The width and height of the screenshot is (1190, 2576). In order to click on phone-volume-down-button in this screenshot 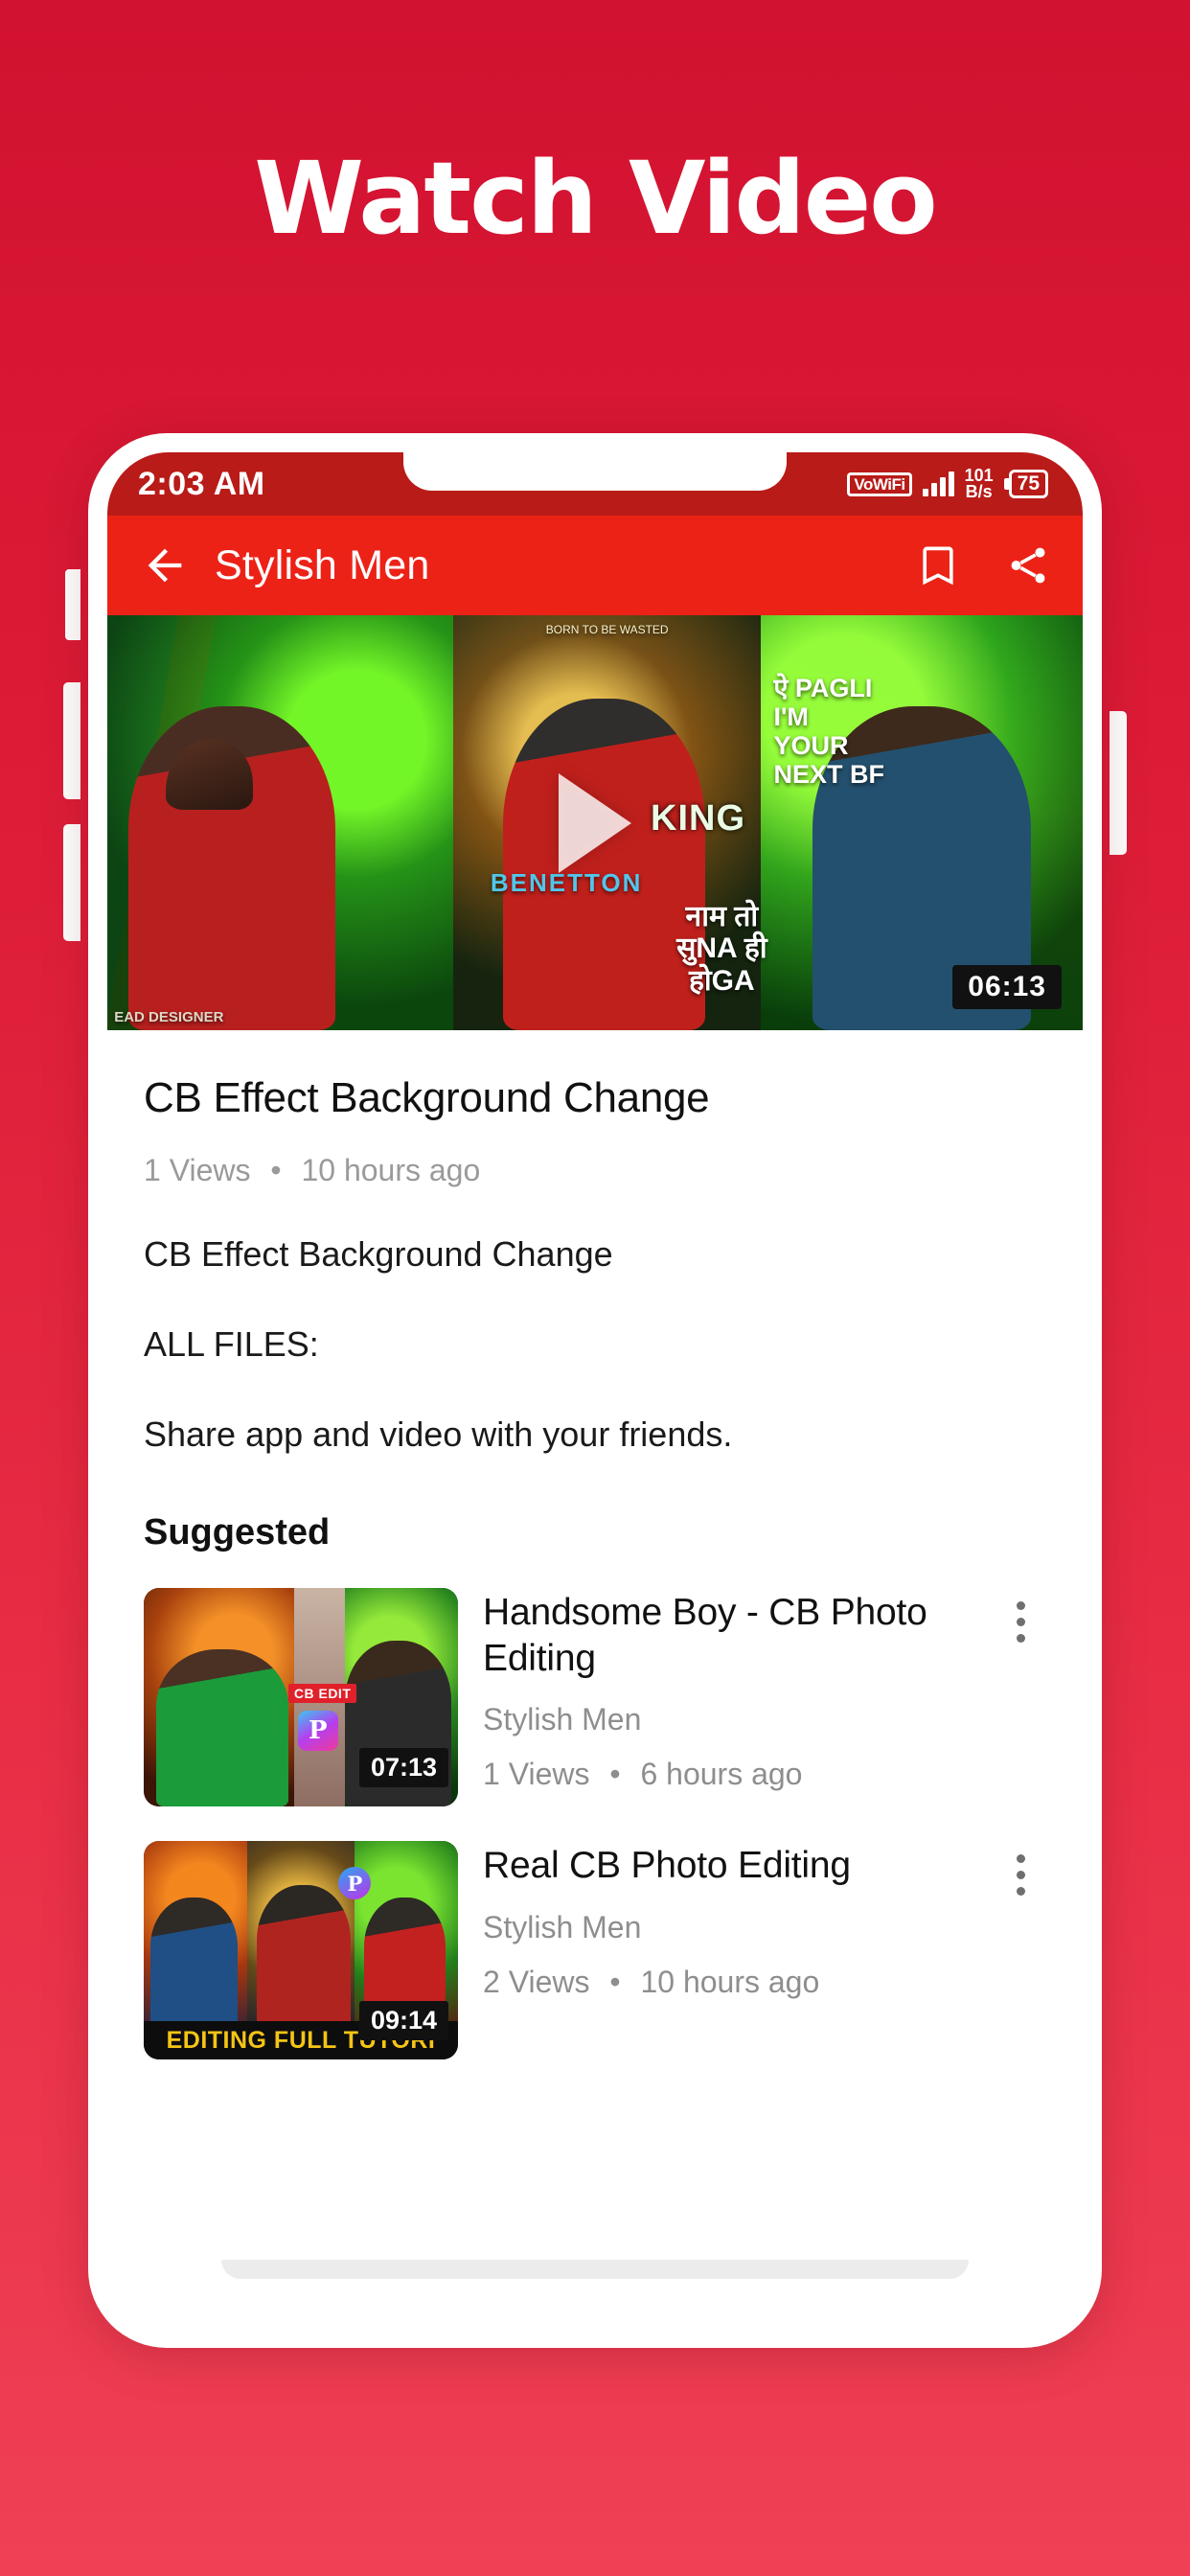, I will do `click(72, 882)`.